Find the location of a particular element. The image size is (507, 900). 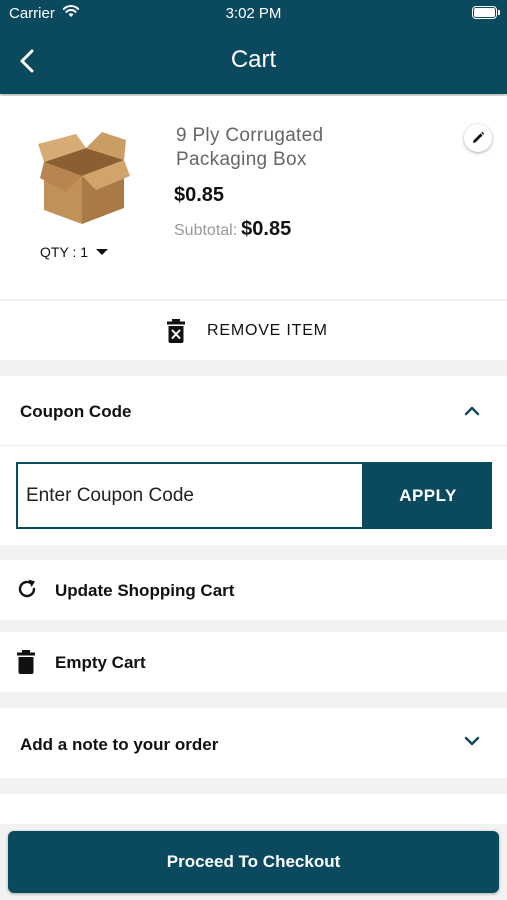

clock: 3:02 PM is located at coordinates (253, 13).